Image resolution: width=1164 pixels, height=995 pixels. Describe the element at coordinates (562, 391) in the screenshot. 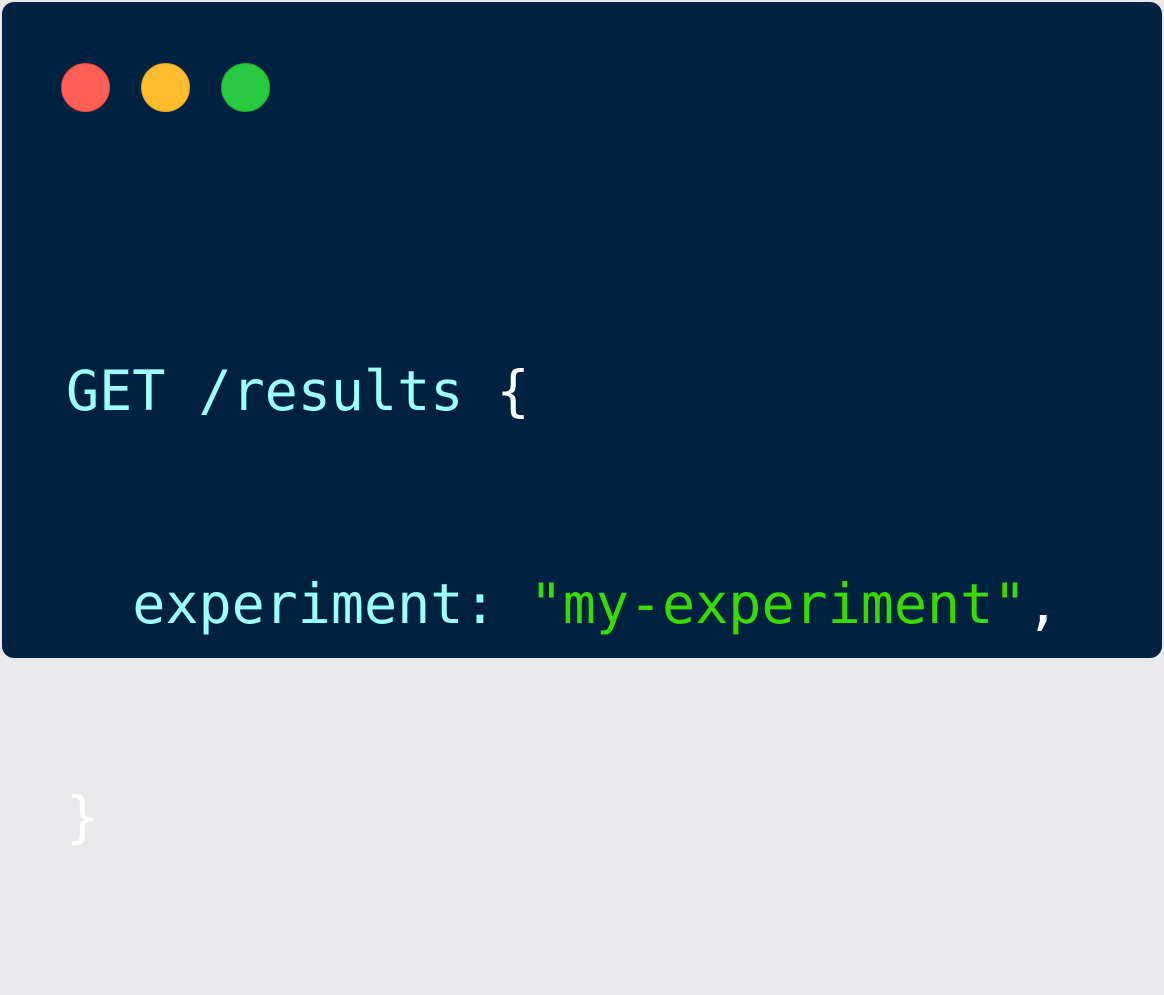

I see `code-line-1: GET /results {` at that location.